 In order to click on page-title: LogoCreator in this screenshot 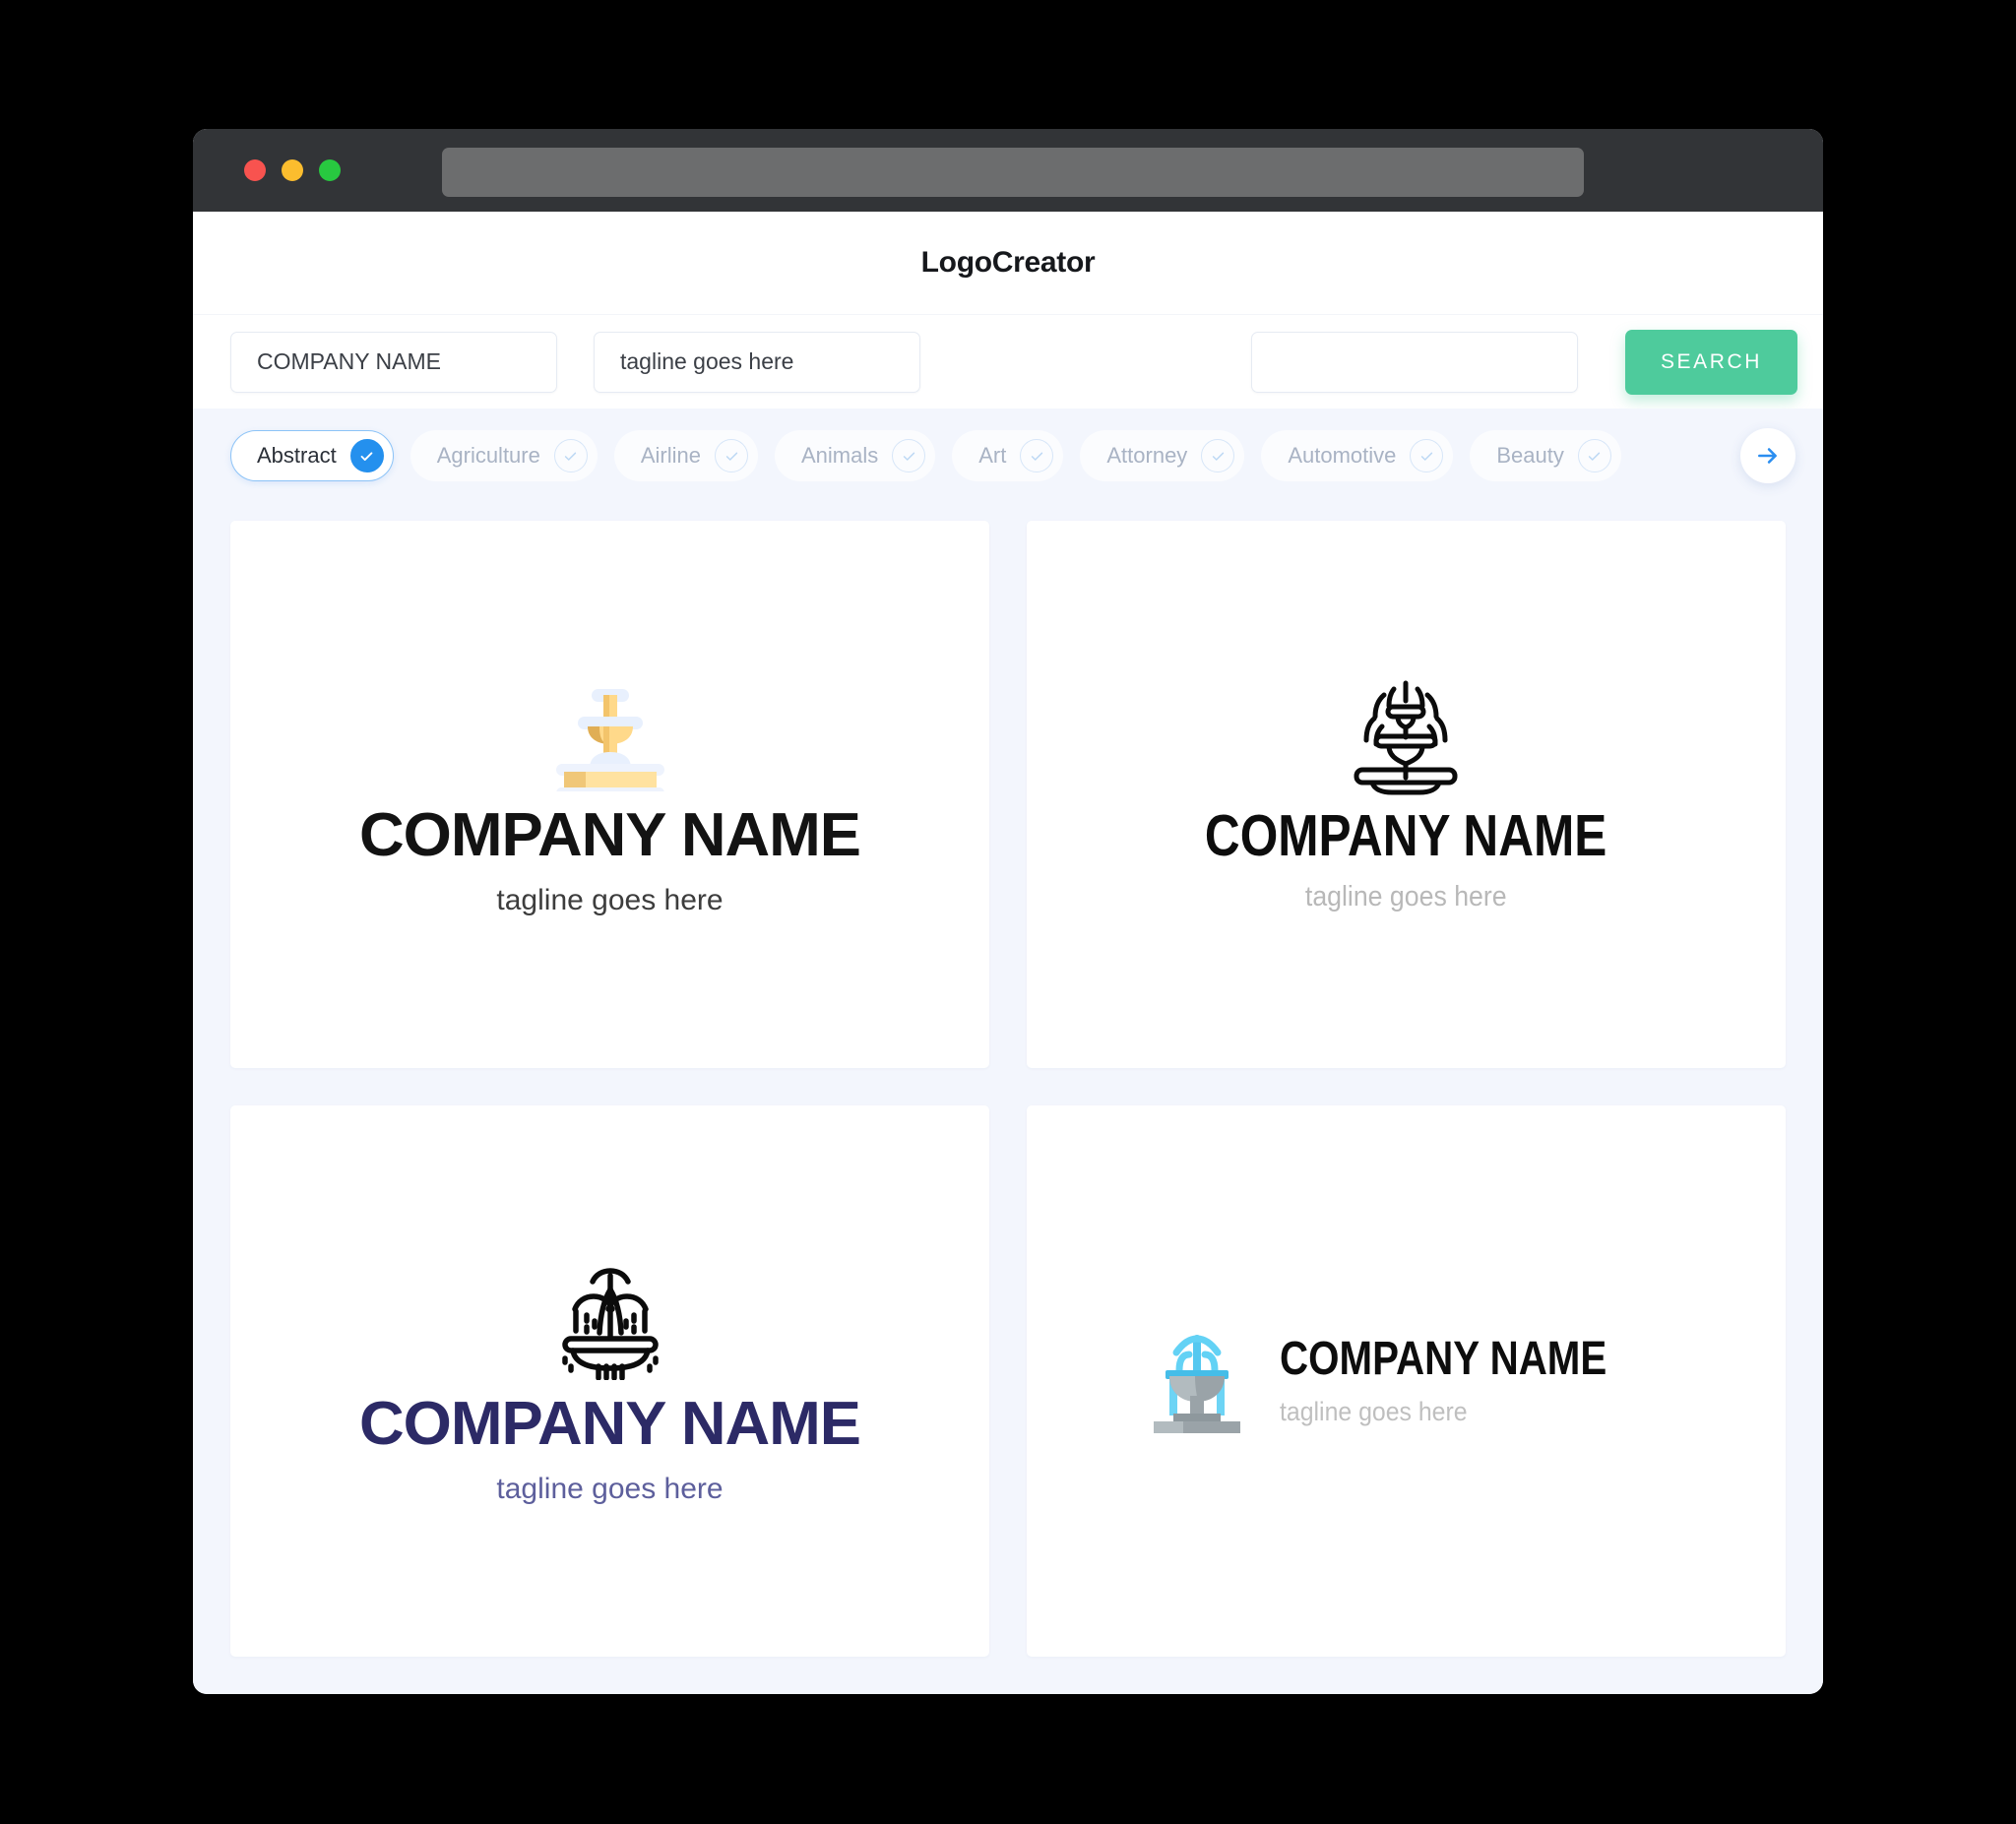, I will do `click(1008, 262)`.